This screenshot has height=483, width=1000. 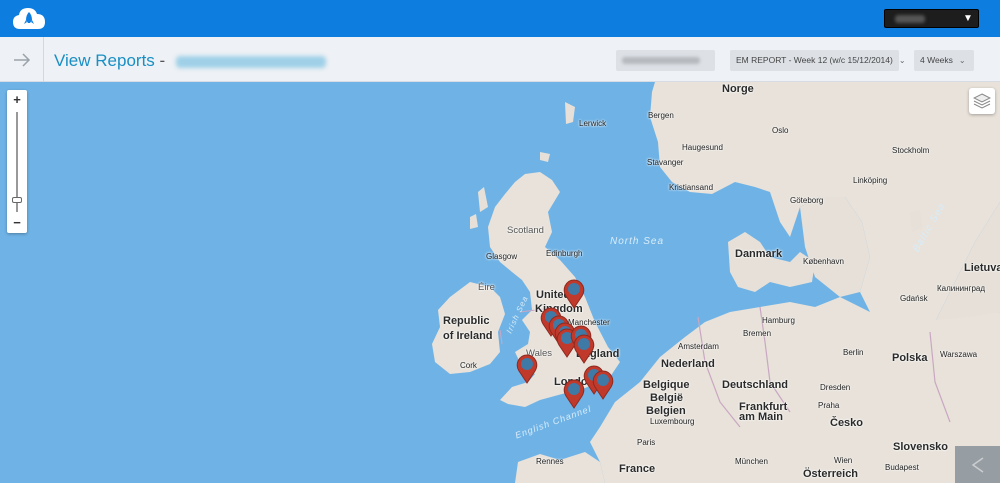 I want to click on label-berlin: Berlin, so click(x=853, y=352).